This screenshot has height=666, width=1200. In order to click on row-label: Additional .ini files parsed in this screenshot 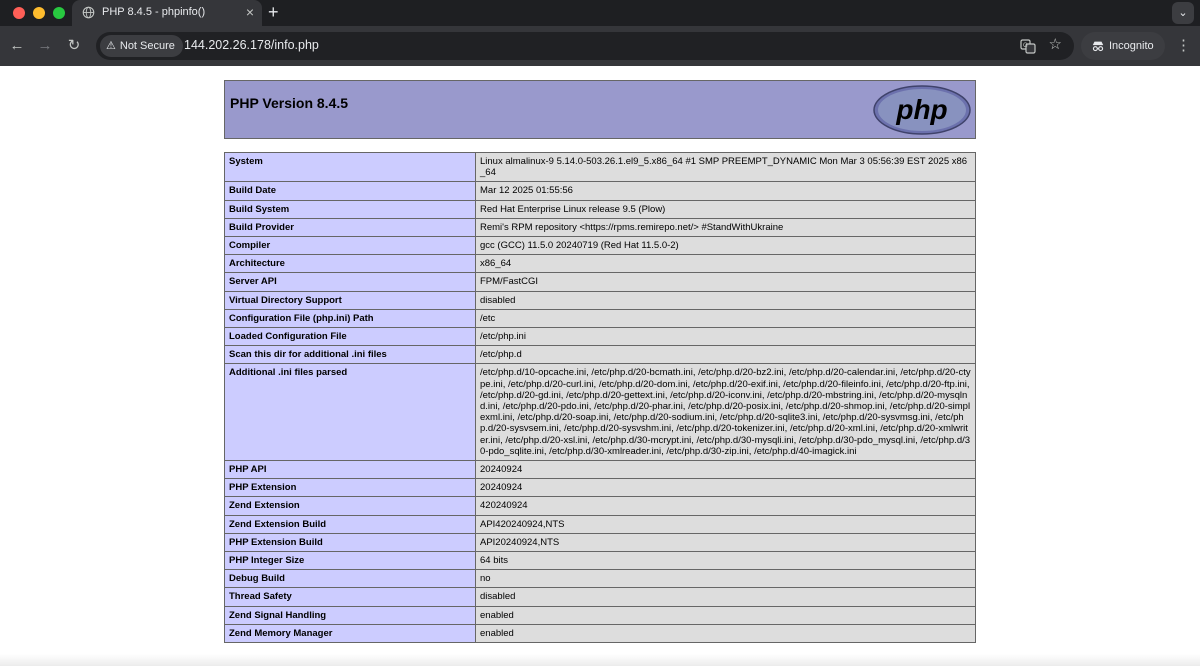, I will do `click(350, 412)`.